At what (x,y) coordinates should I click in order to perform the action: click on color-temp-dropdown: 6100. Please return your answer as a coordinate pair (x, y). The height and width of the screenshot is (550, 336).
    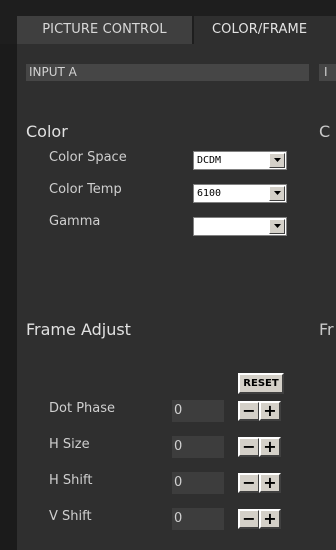
    Looking at the image, I should click on (240, 193).